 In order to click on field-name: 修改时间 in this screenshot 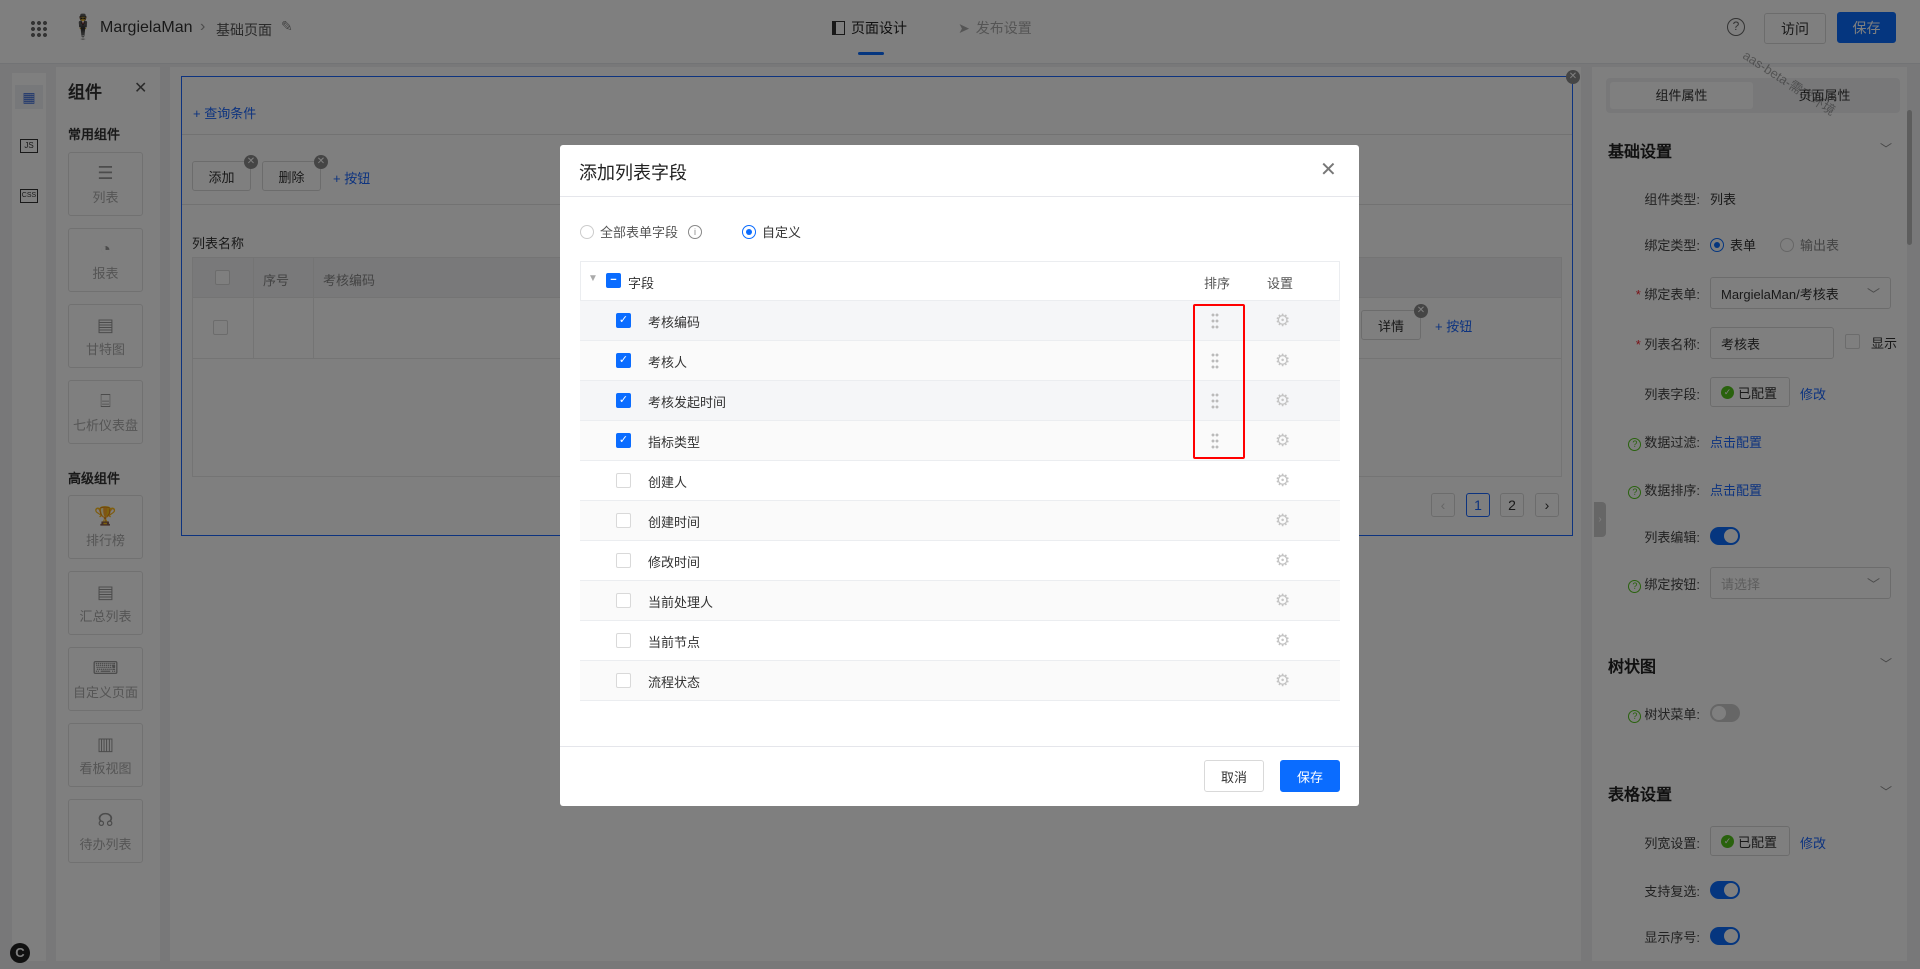, I will do `click(674, 562)`.